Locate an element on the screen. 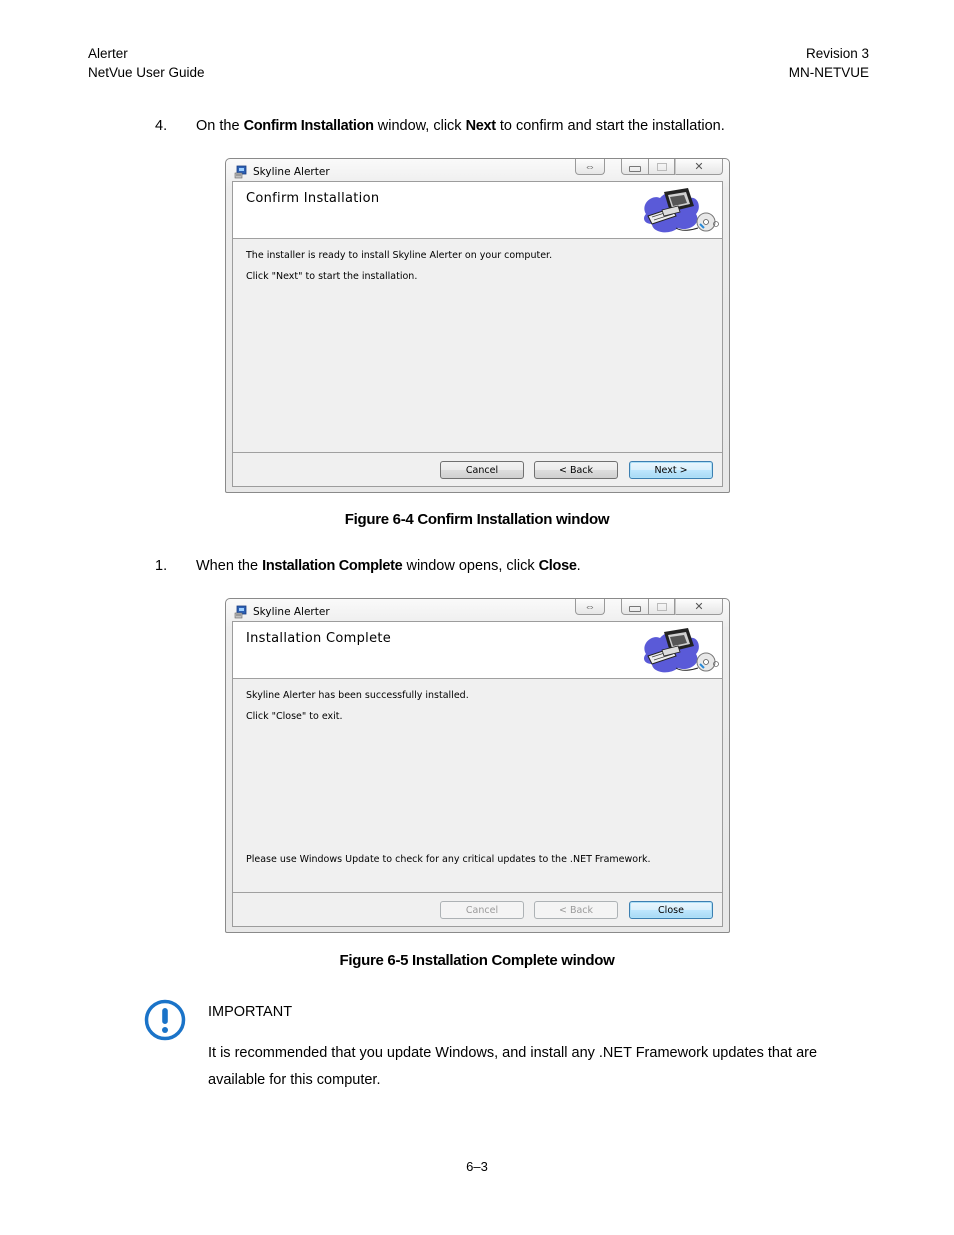 The width and height of the screenshot is (954, 1235). banner: Confirm Installation is located at coordinates (477, 210).